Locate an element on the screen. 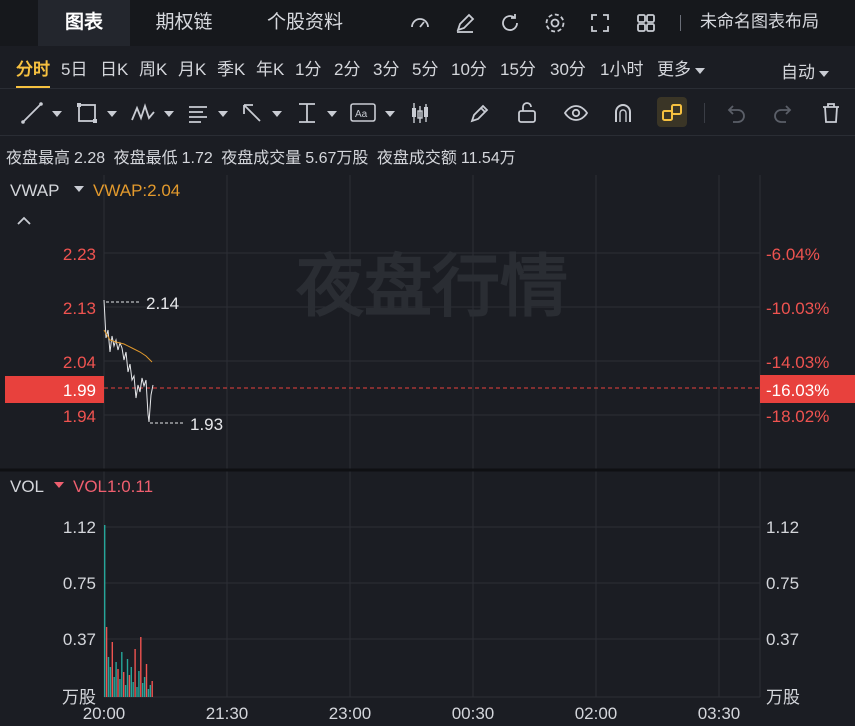 The width and height of the screenshot is (855, 726). link-icon is located at coordinates (672, 113).